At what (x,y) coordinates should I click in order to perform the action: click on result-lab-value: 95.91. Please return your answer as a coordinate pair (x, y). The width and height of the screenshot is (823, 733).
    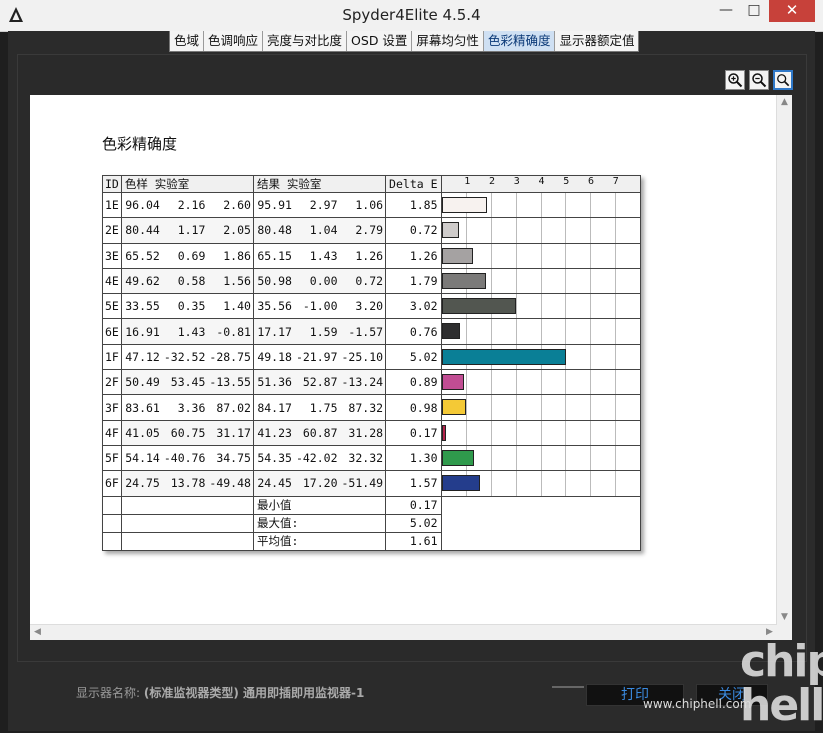
    Looking at the image, I should click on (273, 205).